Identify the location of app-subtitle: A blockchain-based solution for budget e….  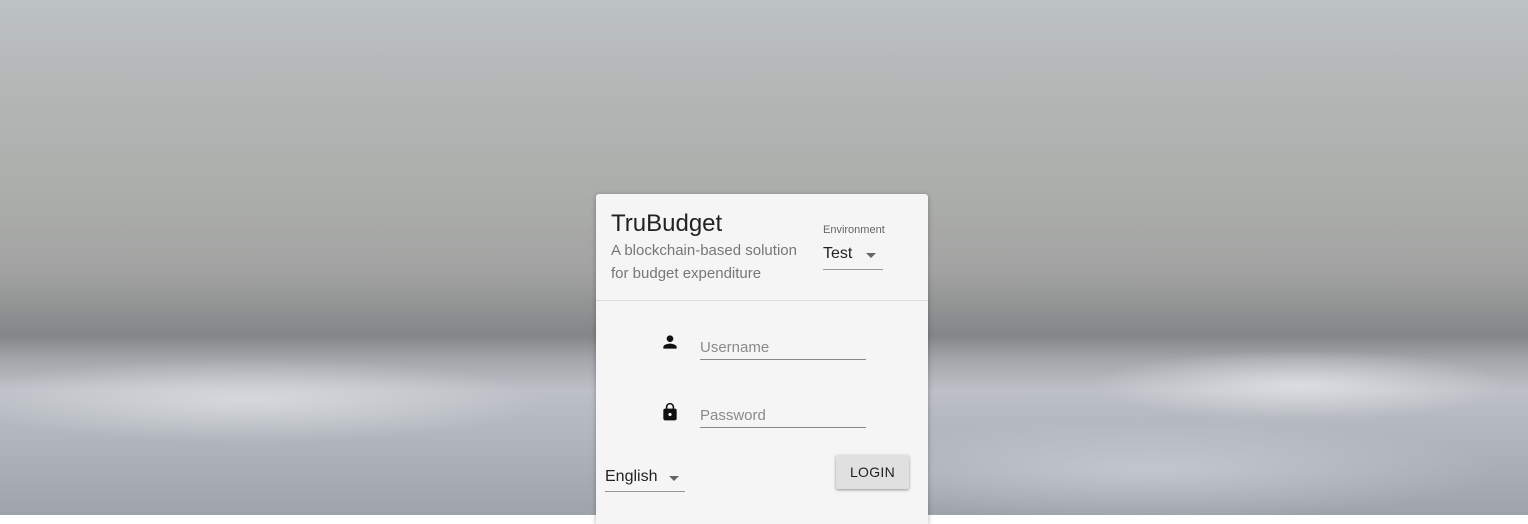
(704, 262).